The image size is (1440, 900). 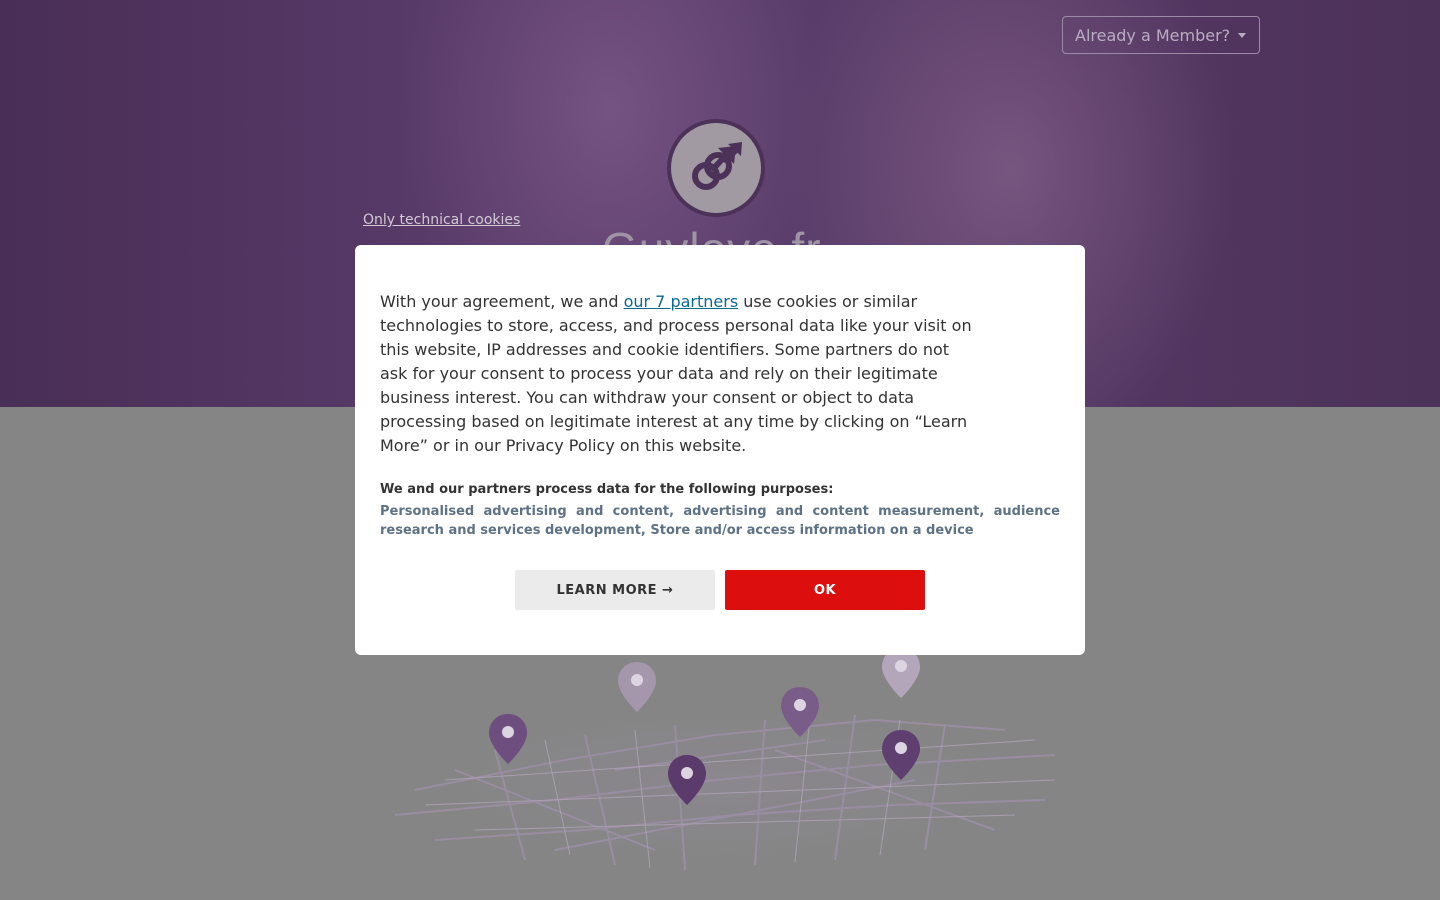 I want to click on partners-link: our 7 partners, so click(x=681, y=301).